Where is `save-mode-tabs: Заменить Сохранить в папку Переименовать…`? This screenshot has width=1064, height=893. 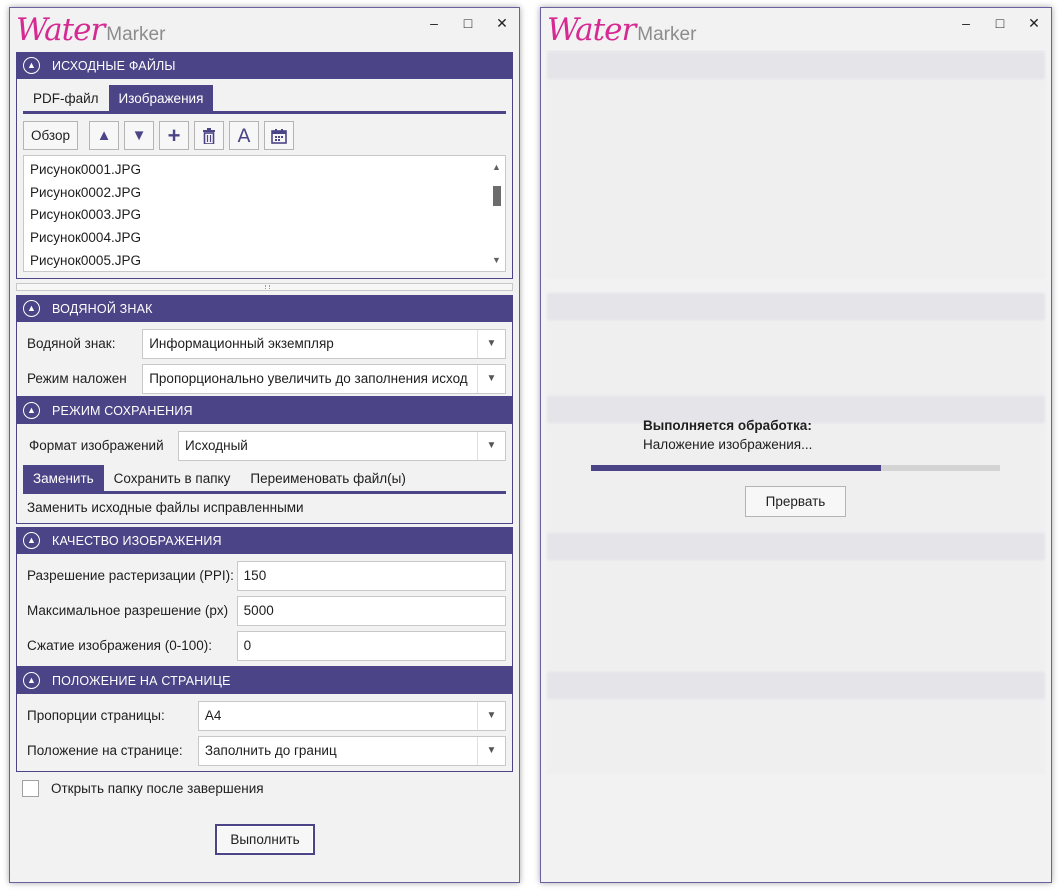 save-mode-tabs: Заменить Сохранить в папку Переименовать… is located at coordinates (264, 479).